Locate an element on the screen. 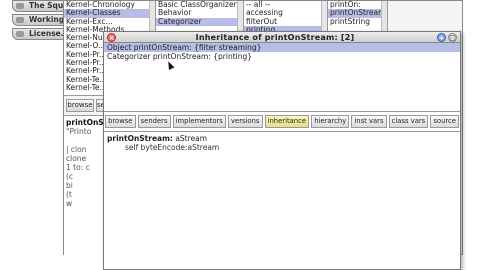  method-body: self byteEncode:aStream is located at coordinates (172, 147).